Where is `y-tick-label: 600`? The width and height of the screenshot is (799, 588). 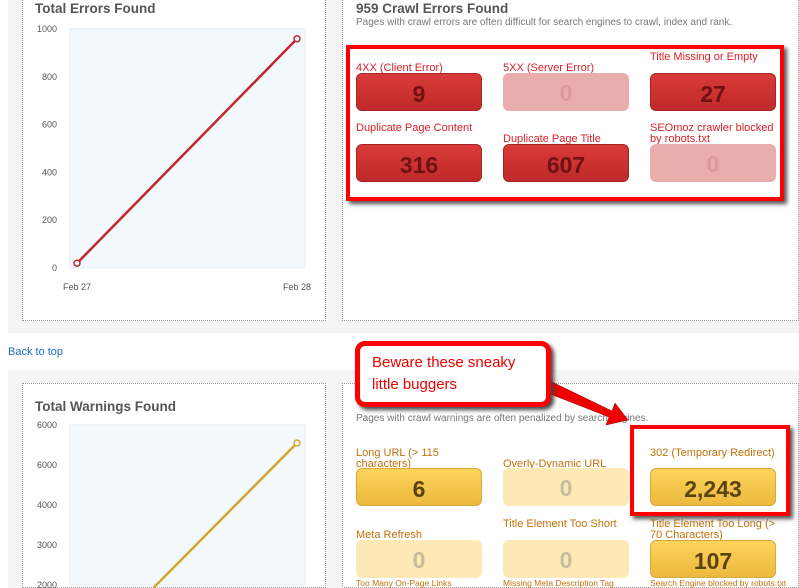
y-tick-label: 600 is located at coordinates (49, 125).